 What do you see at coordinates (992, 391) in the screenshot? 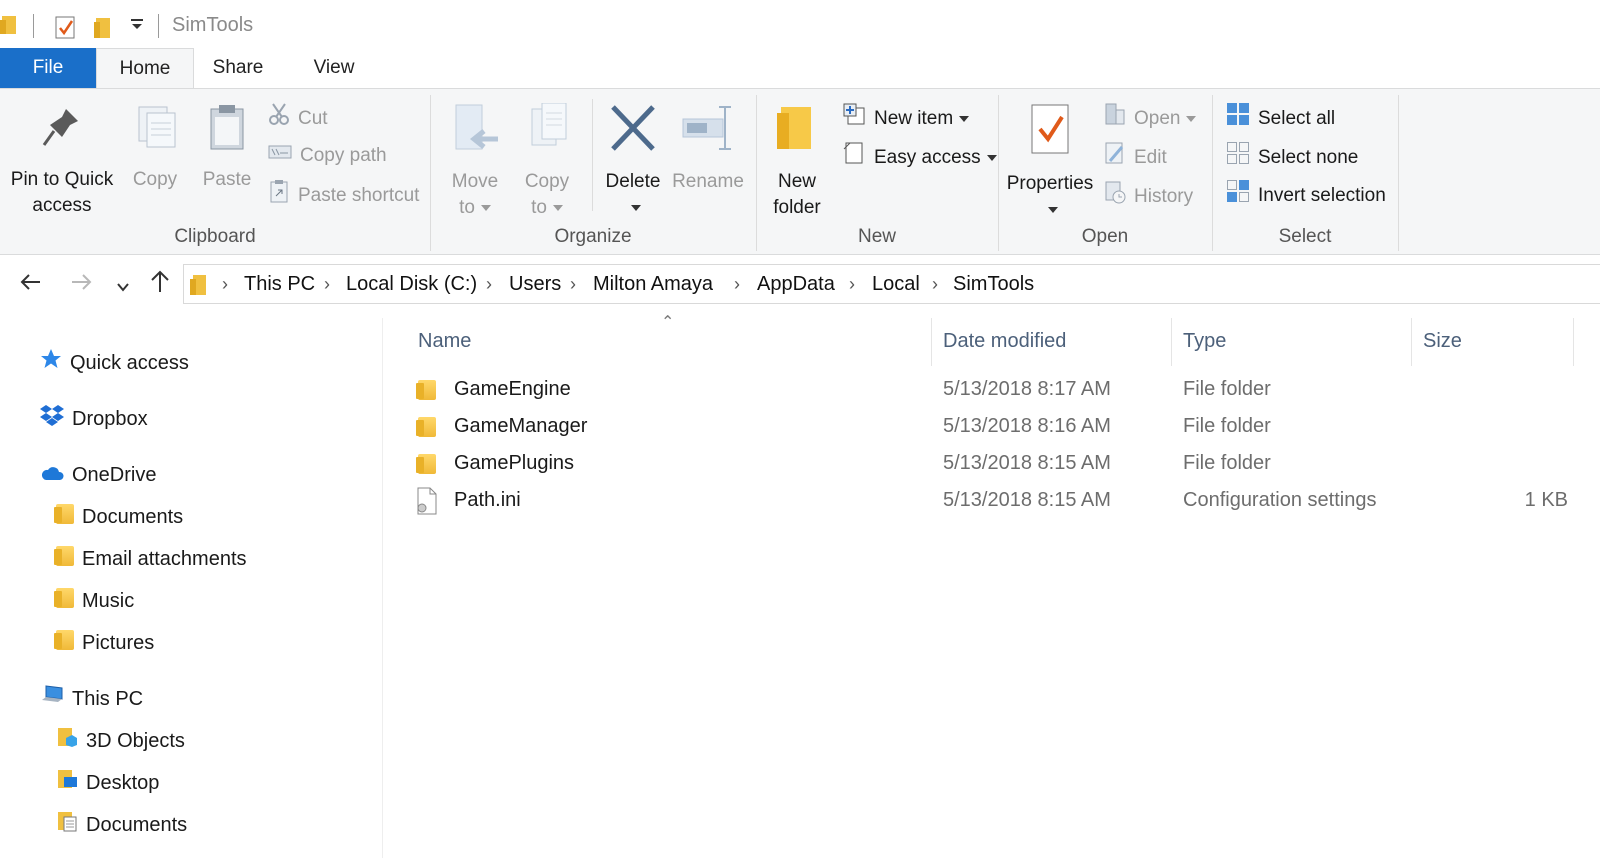
I see `table-row: GameEngine 5/13/2018 8:17 AM File folder` at bounding box center [992, 391].